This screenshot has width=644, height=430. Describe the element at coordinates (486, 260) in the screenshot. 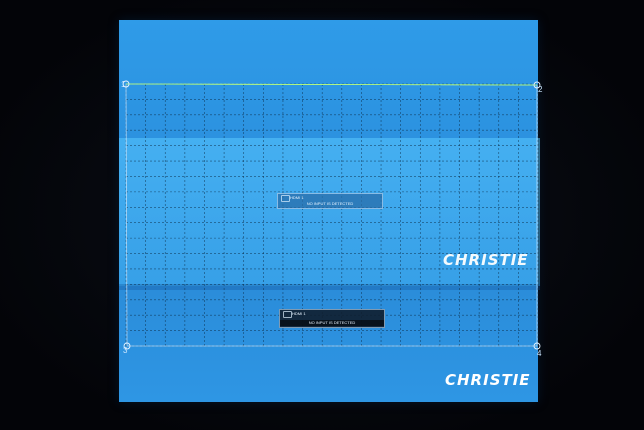

I see `christie-logo-upper: CHRISTIE` at that location.